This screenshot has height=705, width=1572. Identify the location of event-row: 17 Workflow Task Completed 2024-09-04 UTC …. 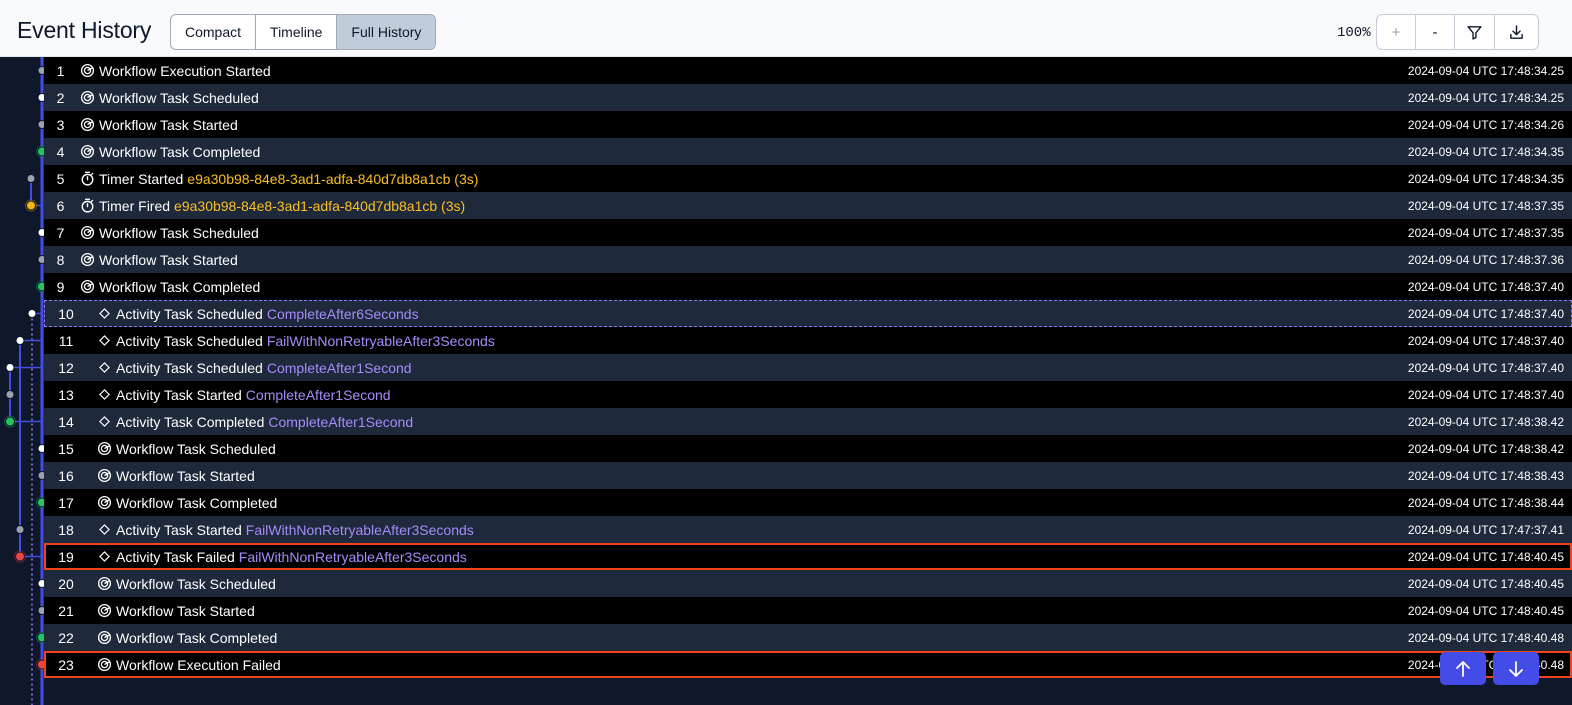
(808, 502).